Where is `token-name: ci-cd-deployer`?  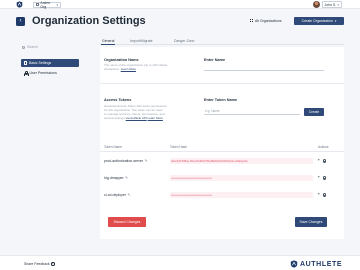 token-name: ci-cd-deployer is located at coordinates (115, 195).